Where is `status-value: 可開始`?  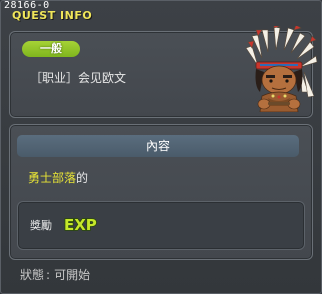 status-value: 可開始 is located at coordinates (72, 275).